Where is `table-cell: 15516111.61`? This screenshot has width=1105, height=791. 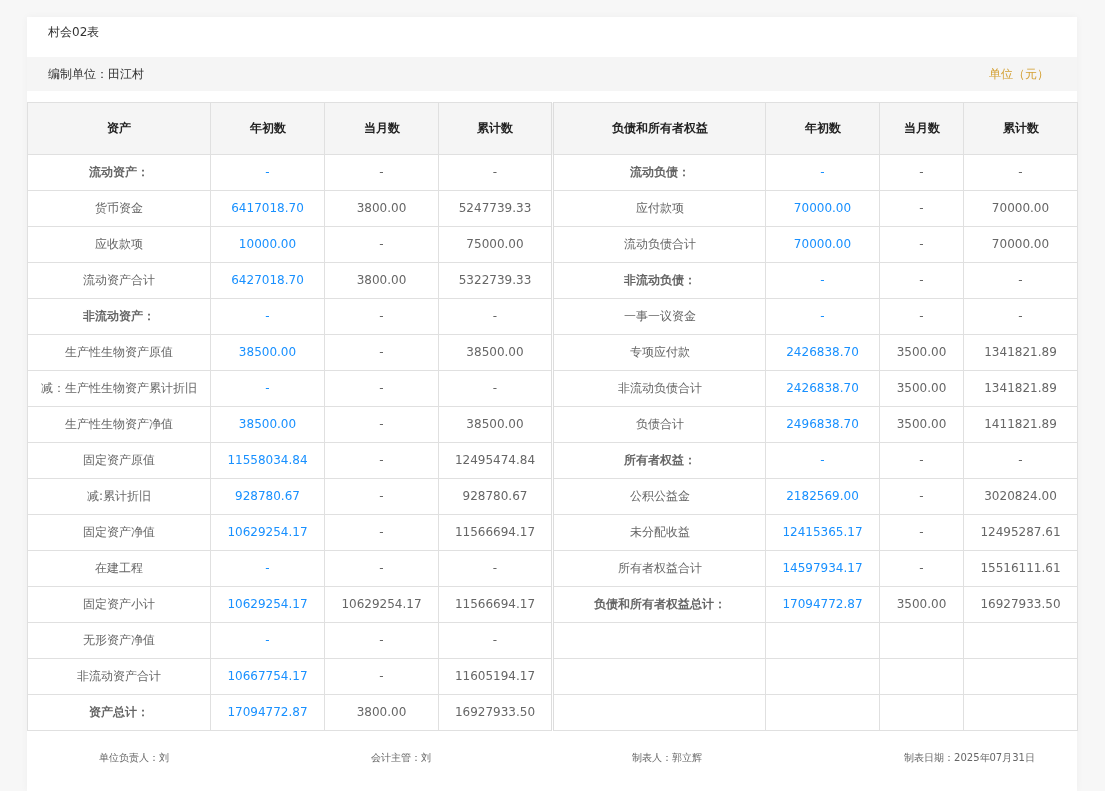
table-cell: 15516111.61 is located at coordinates (1020, 568).